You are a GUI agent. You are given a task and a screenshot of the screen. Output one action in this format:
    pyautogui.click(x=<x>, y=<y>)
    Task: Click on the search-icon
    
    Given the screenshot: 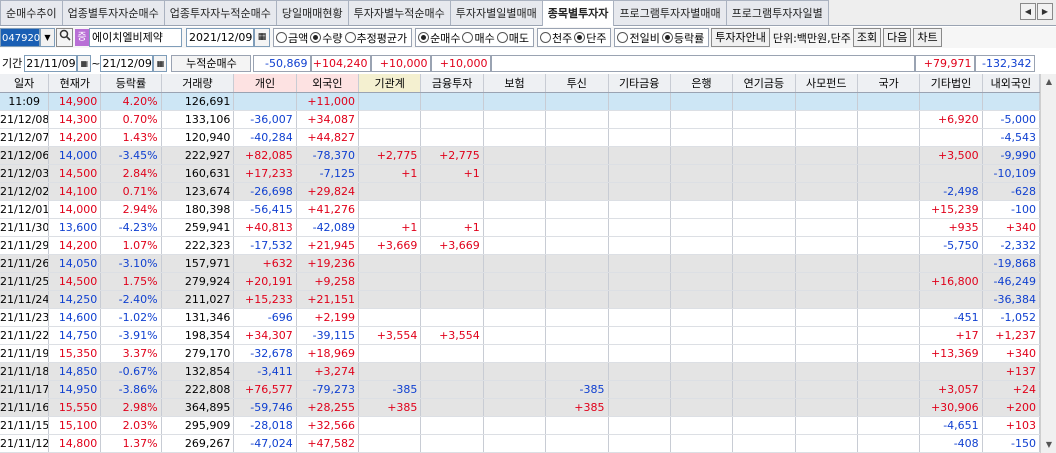 What is the action you would take?
    pyautogui.click(x=64, y=37)
    